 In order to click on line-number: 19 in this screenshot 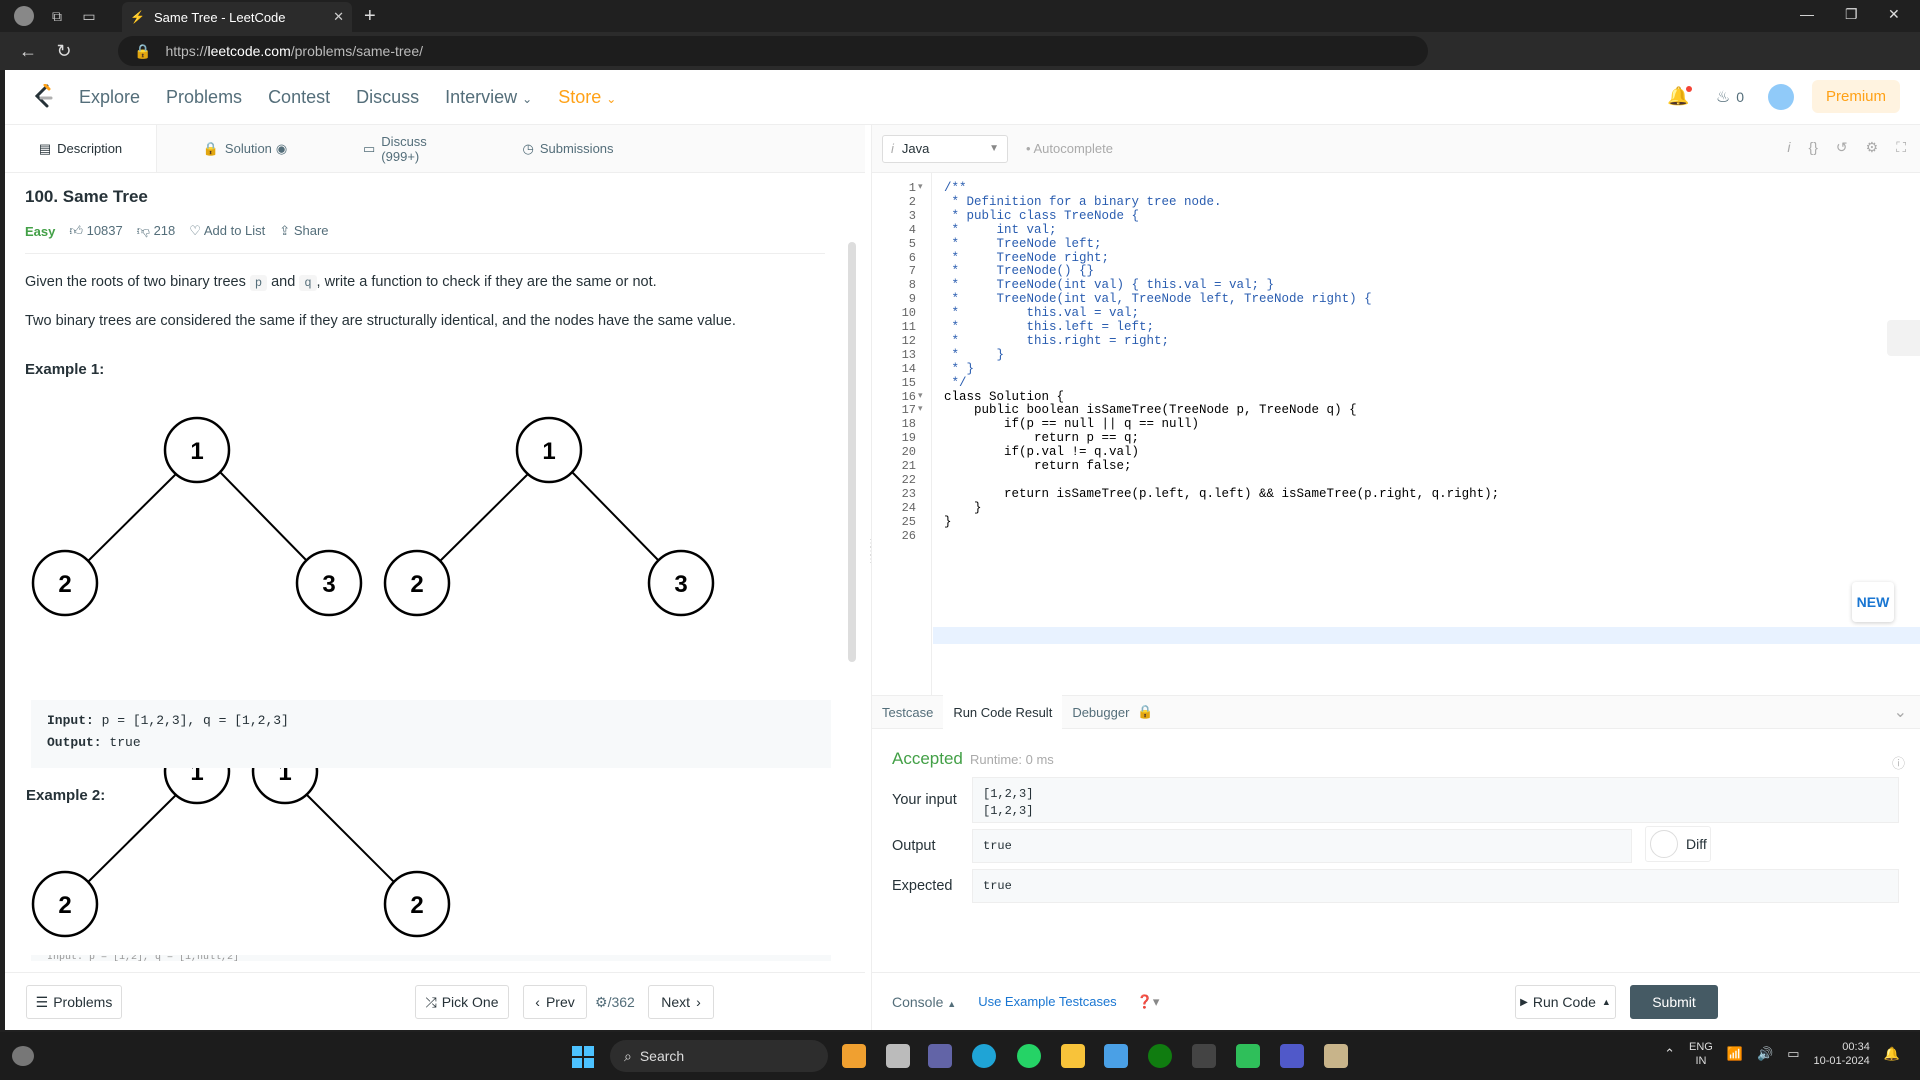, I will do `click(908, 438)`.